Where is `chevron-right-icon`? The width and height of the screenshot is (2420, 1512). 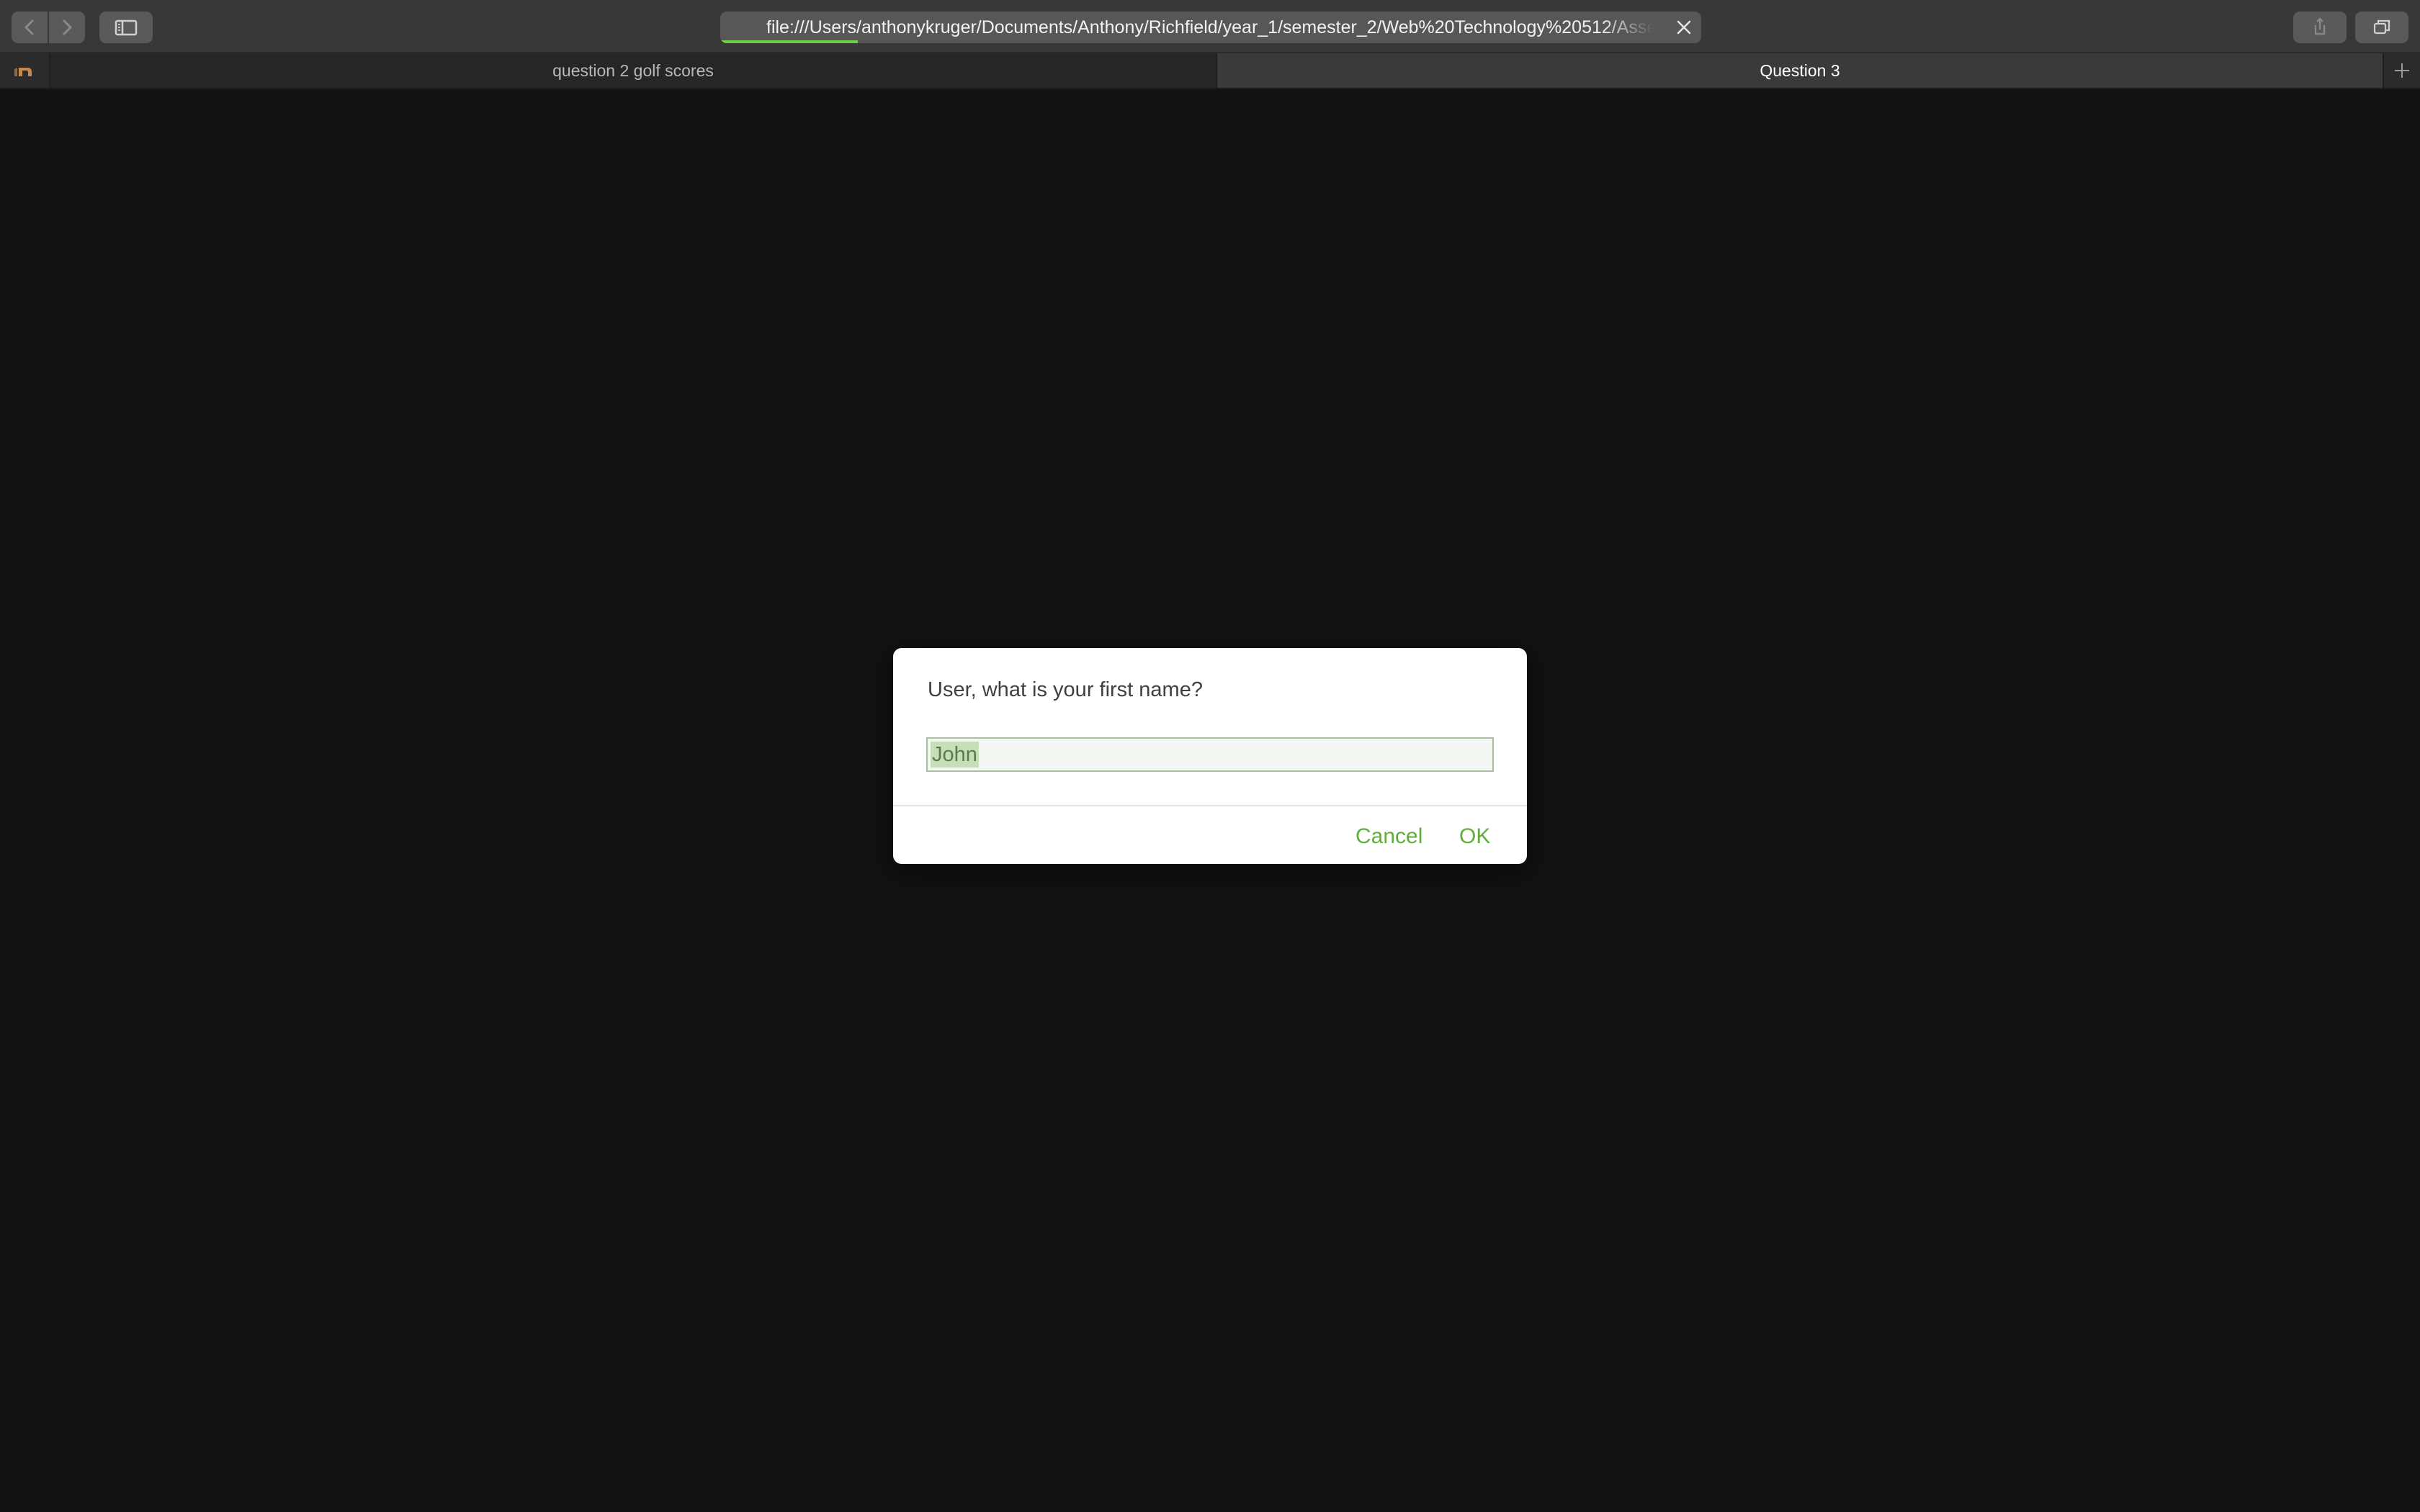 chevron-right-icon is located at coordinates (67, 27).